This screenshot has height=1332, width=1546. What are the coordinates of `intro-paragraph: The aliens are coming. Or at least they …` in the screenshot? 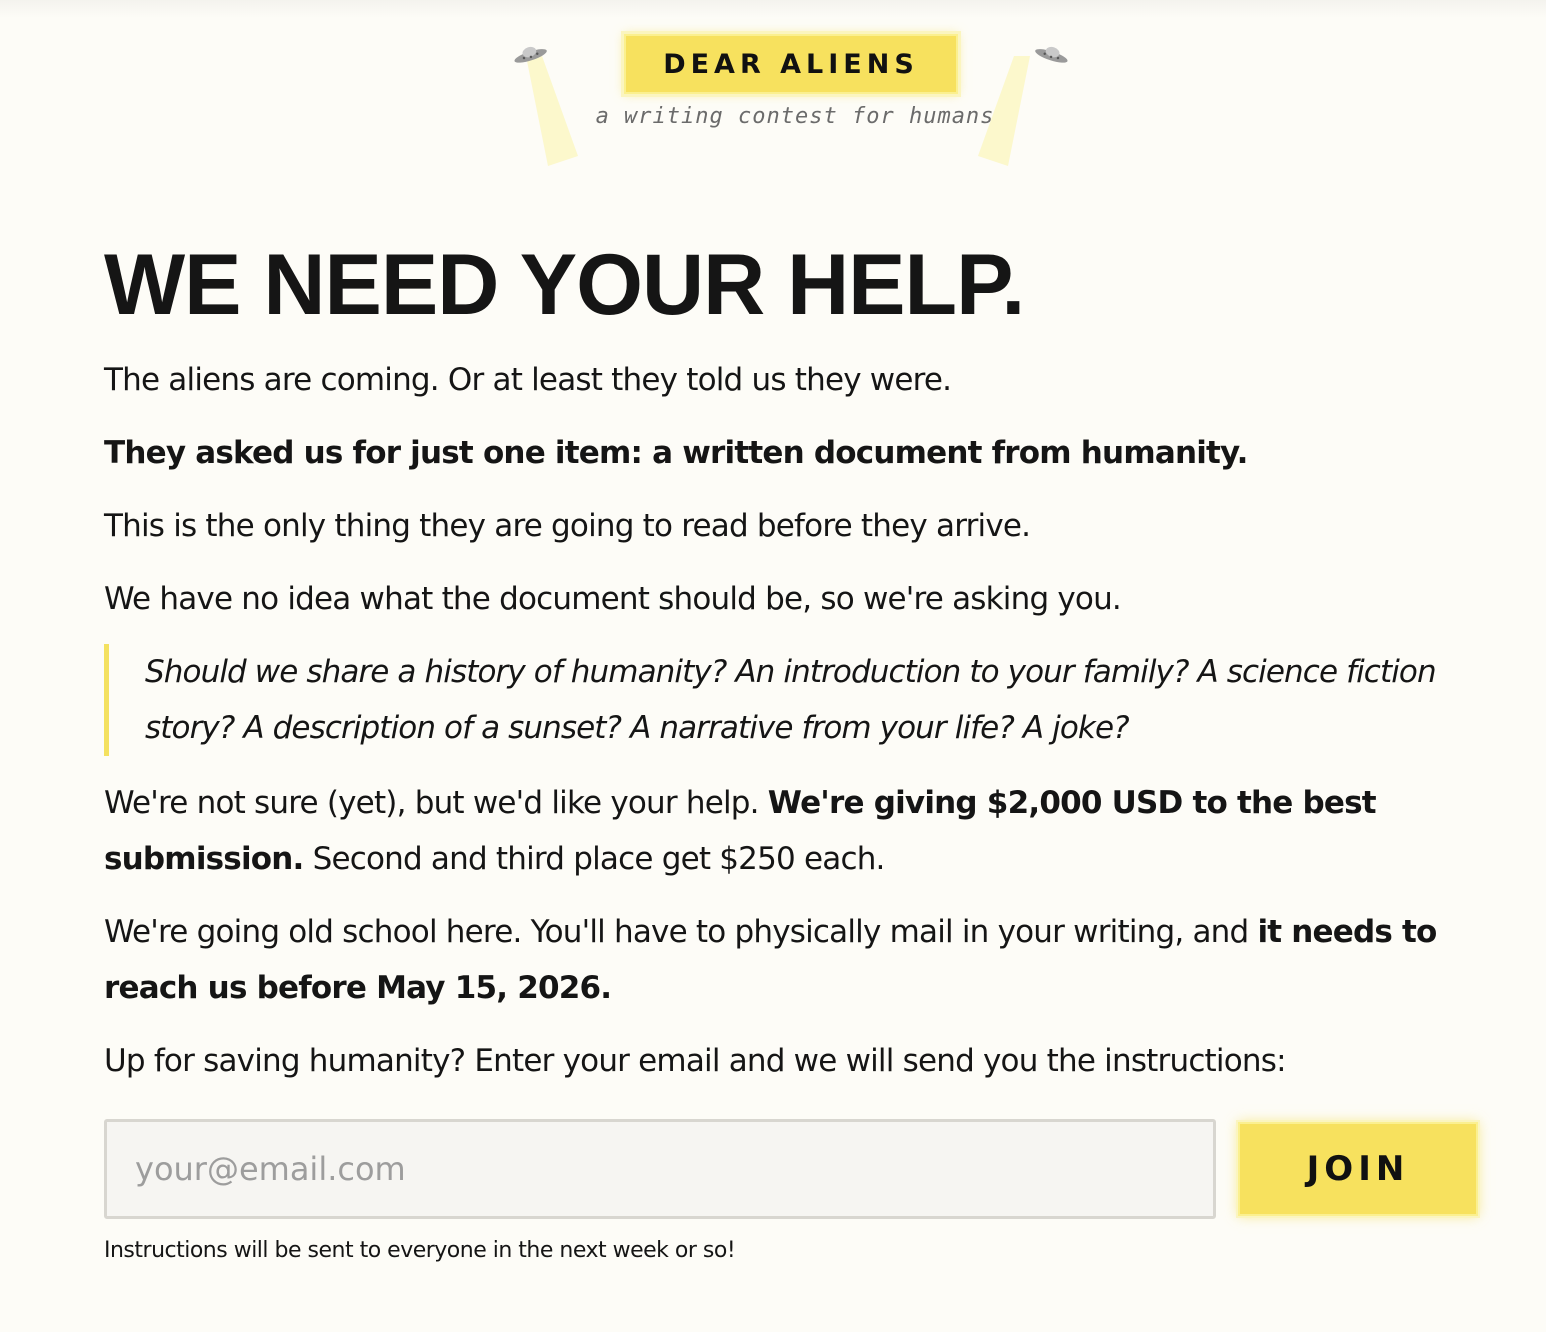 It's located at (528, 380).